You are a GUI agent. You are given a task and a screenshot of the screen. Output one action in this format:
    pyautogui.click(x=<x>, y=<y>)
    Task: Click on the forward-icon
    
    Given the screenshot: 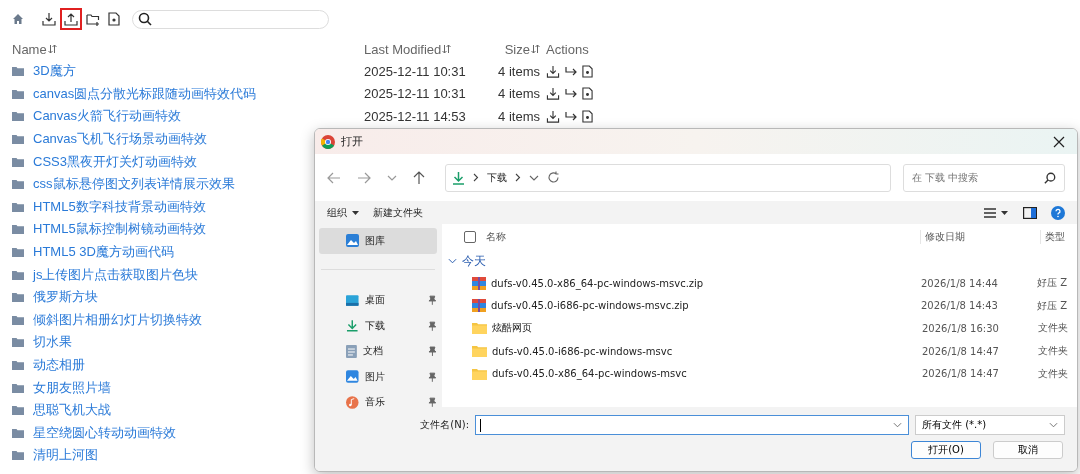 What is the action you would take?
    pyautogui.click(x=364, y=177)
    